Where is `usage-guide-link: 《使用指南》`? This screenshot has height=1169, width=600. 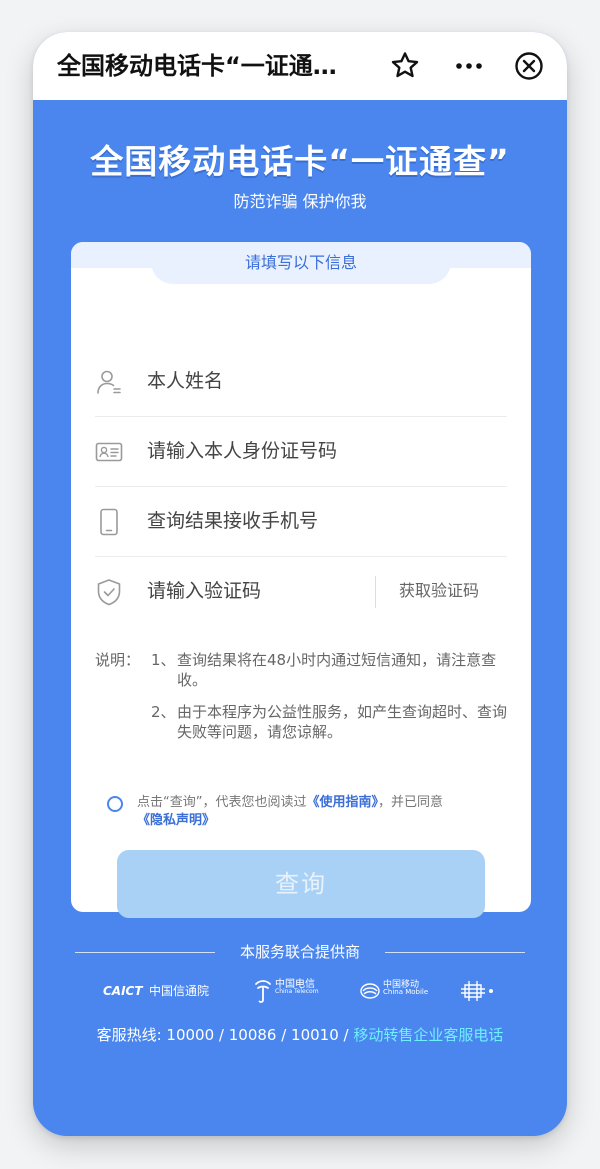 usage-guide-link: 《使用指南》 is located at coordinates (342, 802).